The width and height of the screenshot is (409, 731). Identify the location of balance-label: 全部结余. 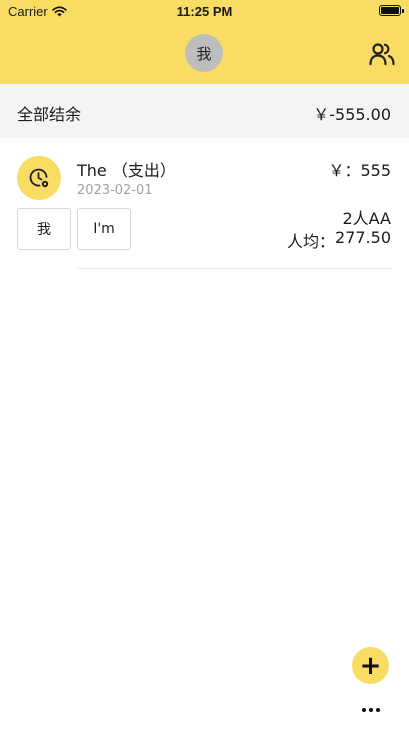
(49, 114).